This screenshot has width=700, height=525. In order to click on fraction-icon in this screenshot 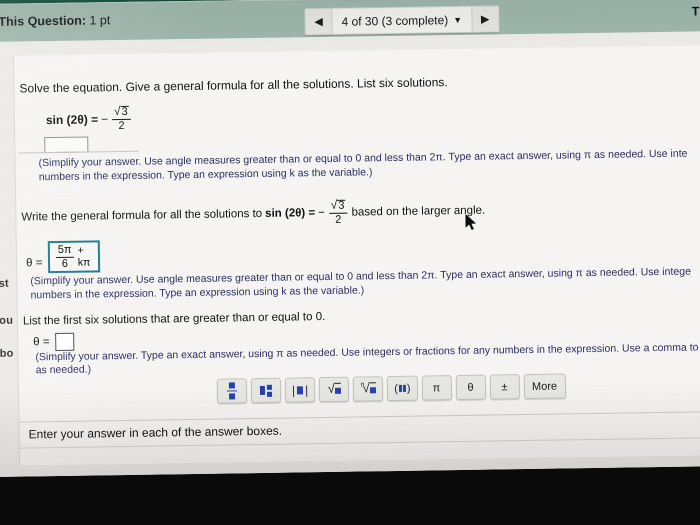, I will do `click(231, 391)`.